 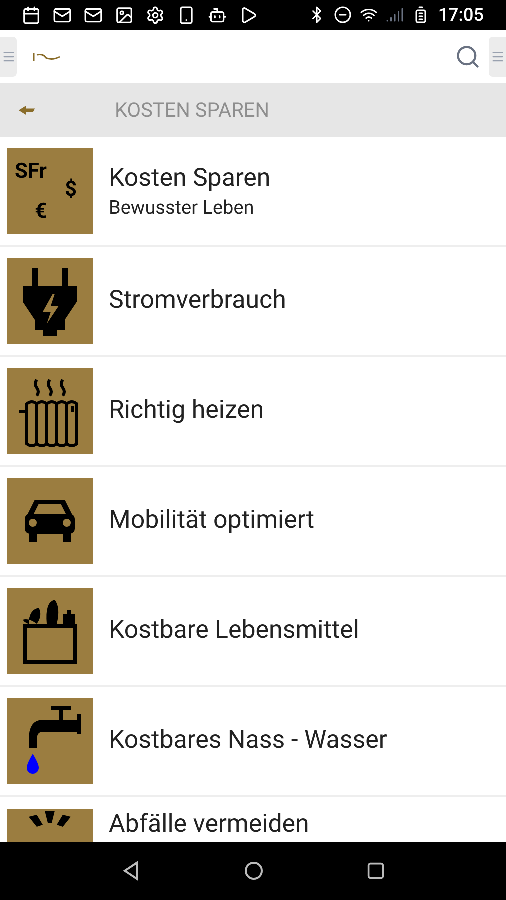 What do you see at coordinates (192, 110) in the screenshot?
I see `section-title: KOSTEN SPAREN` at bounding box center [192, 110].